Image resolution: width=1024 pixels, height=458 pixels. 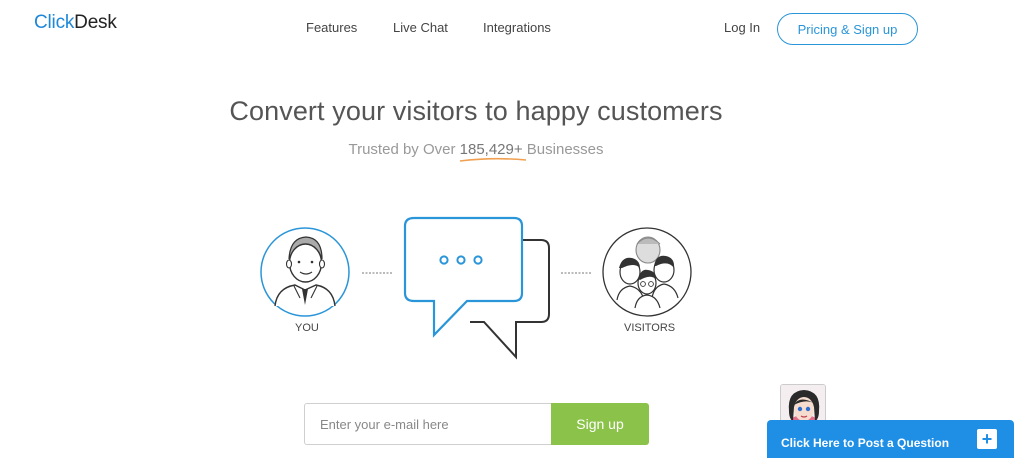 I want to click on signup-form: Sign up, so click(x=476, y=424).